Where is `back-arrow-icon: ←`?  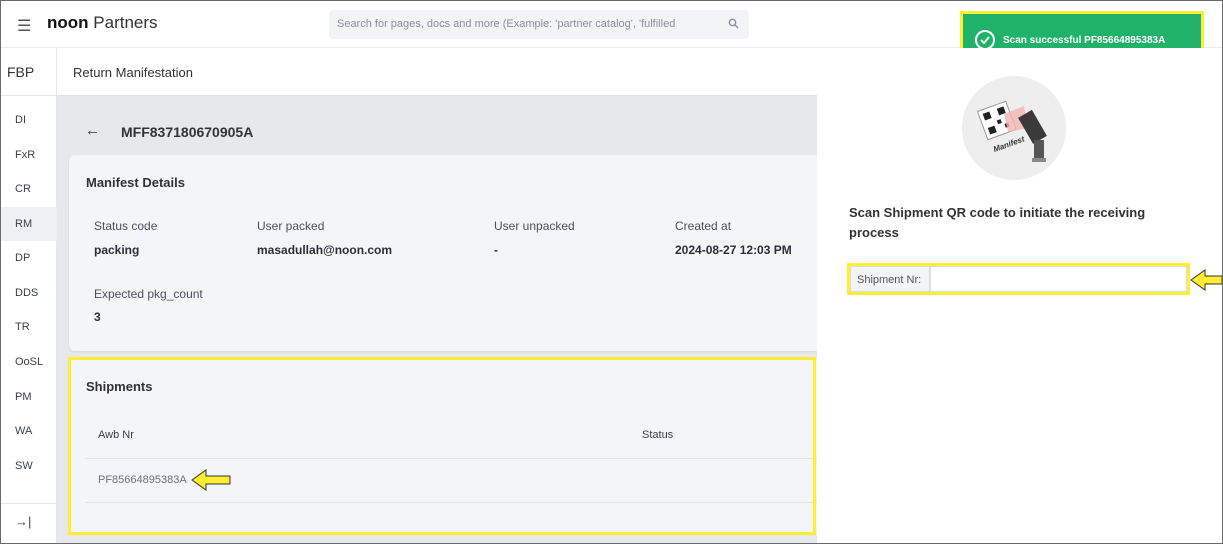
back-arrow-icon: ← is located at coordinates (92, 130).